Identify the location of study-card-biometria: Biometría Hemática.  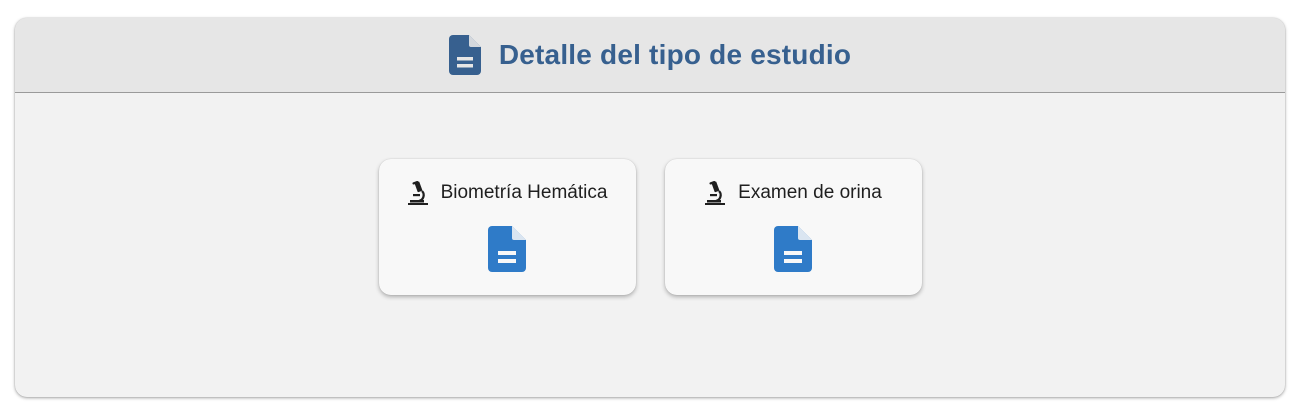
(507, 227).